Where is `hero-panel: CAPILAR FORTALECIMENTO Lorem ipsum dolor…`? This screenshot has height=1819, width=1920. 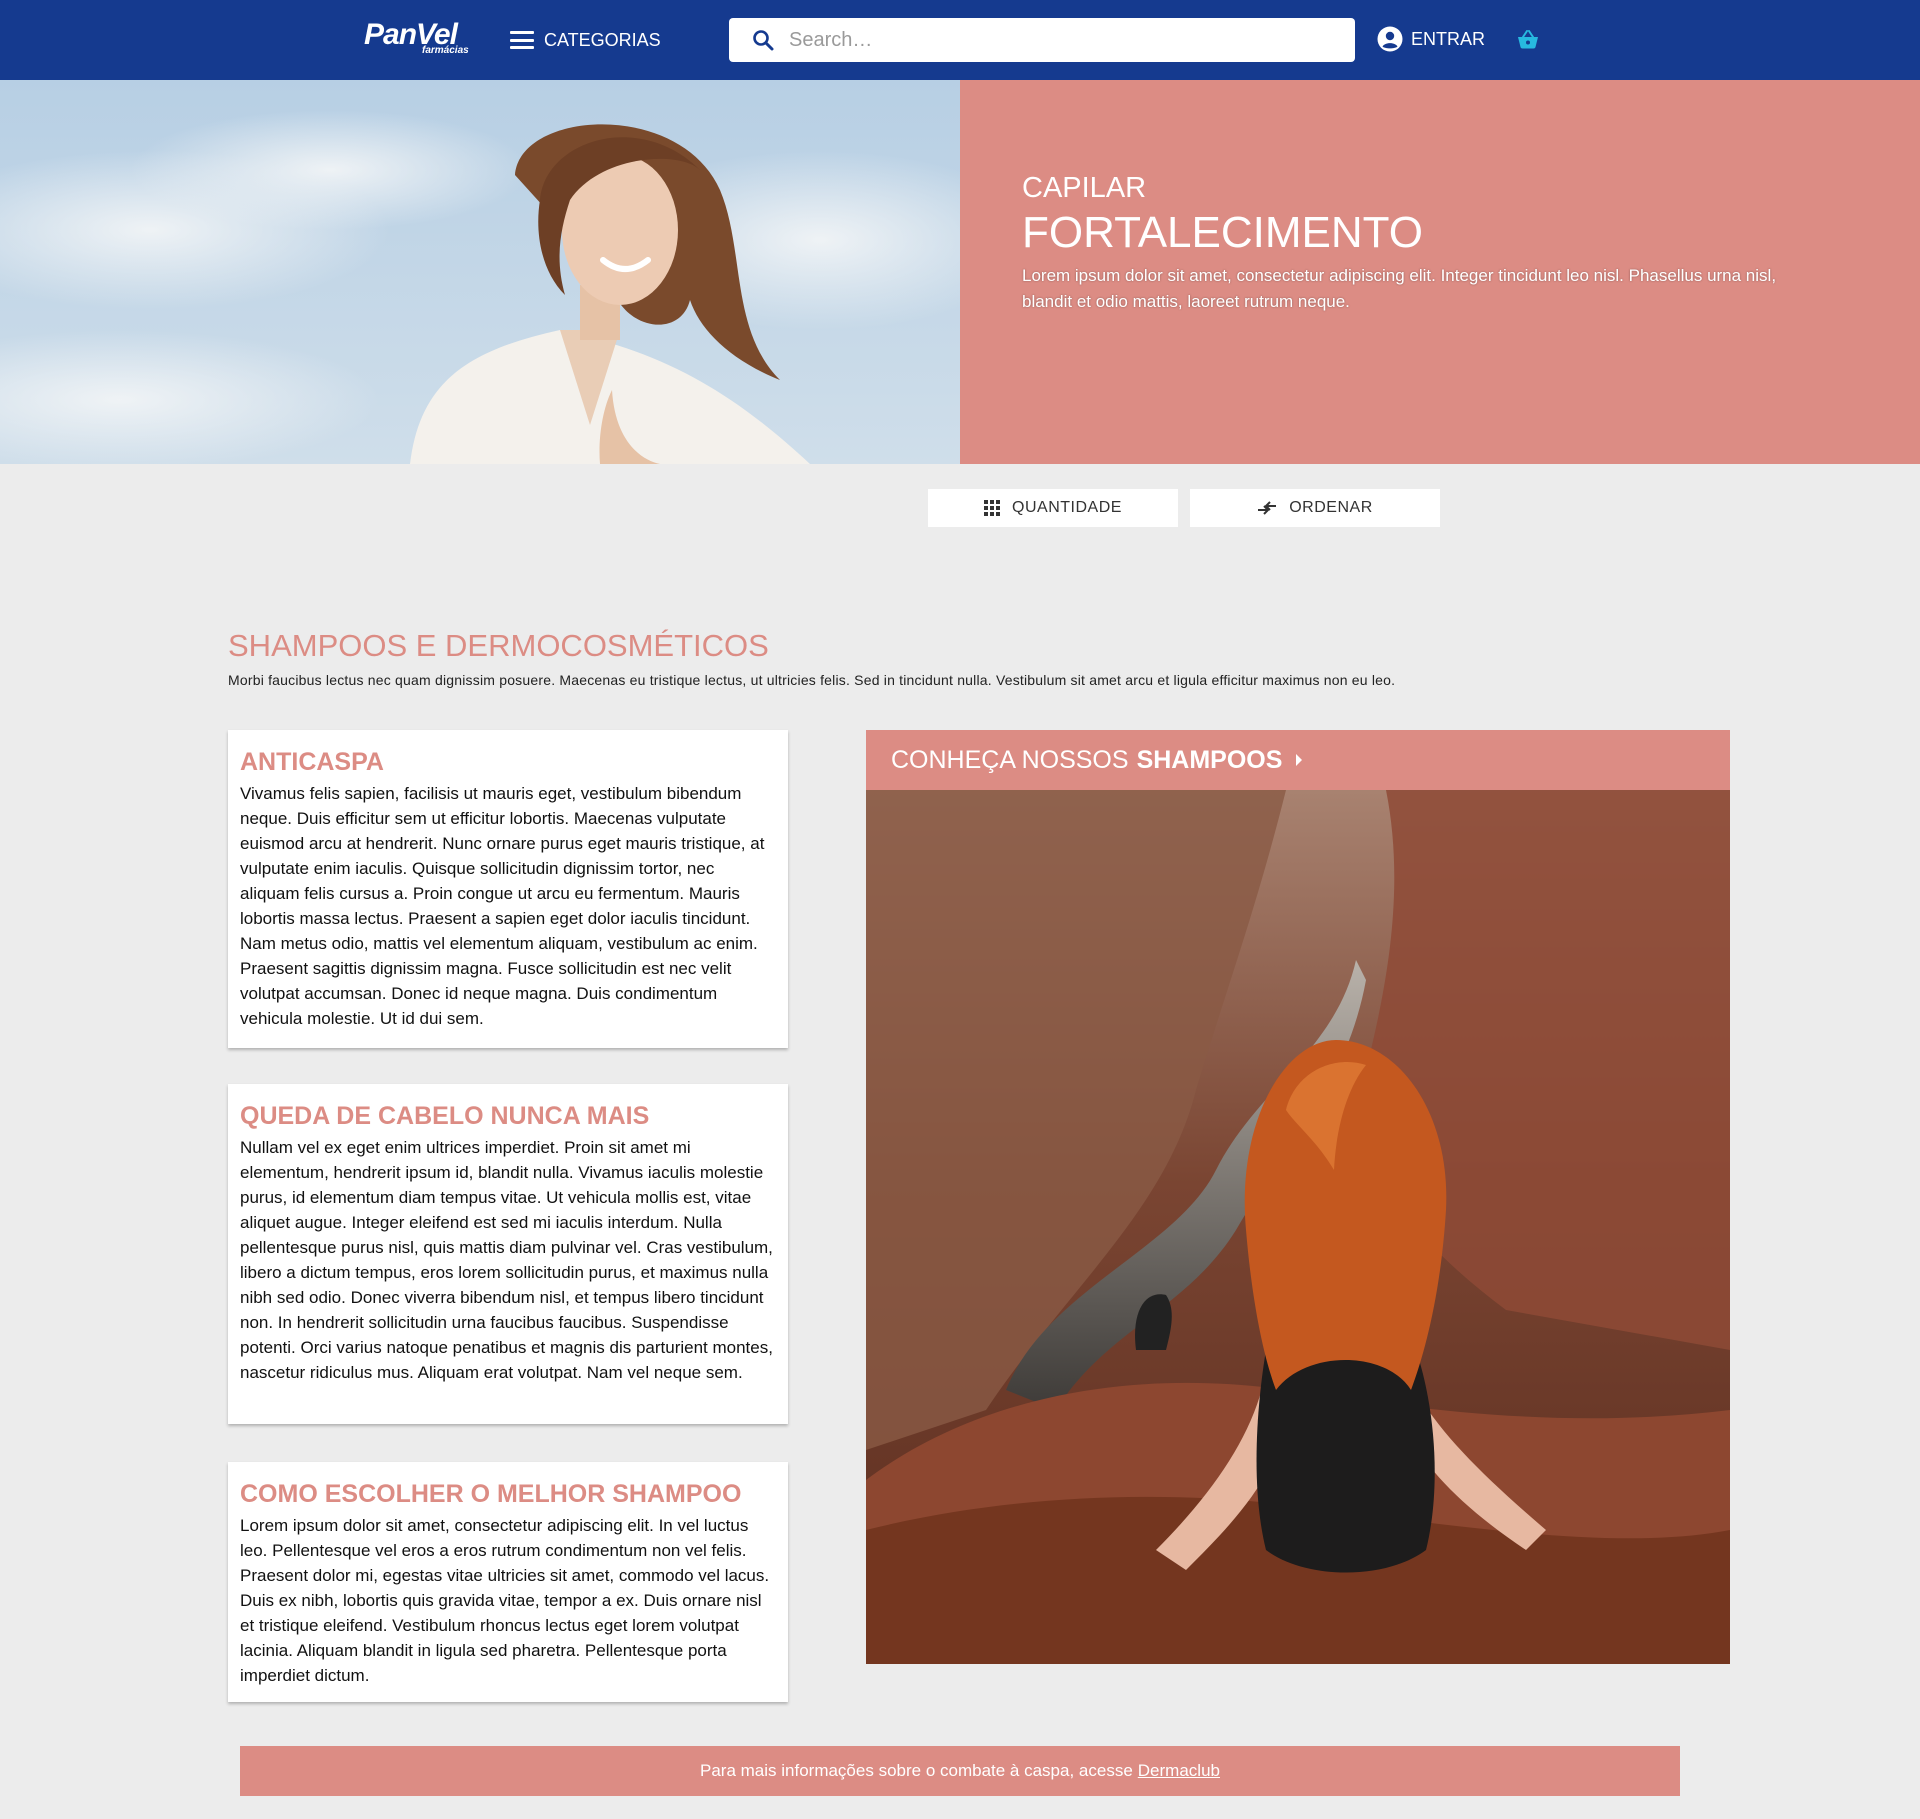
hero-panel: CAPILAR FORTALECIMENTO Lorem ipsum dolor… is located at coordinates (1440, 272).